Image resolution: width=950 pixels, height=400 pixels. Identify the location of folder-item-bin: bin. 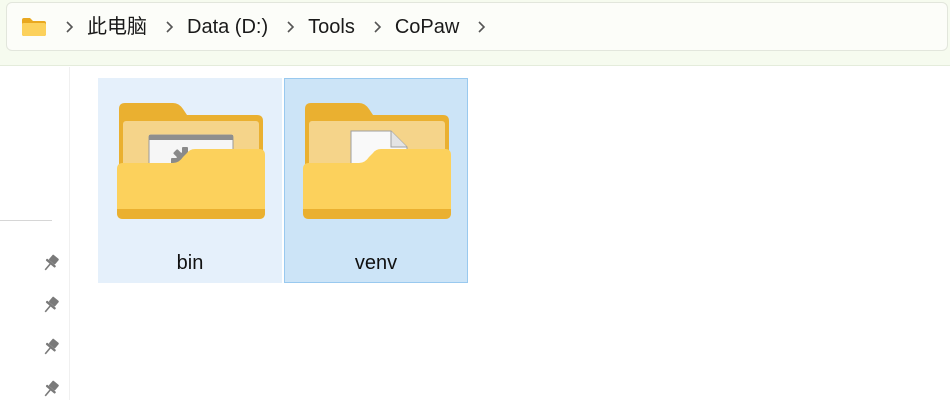
(190, 180).